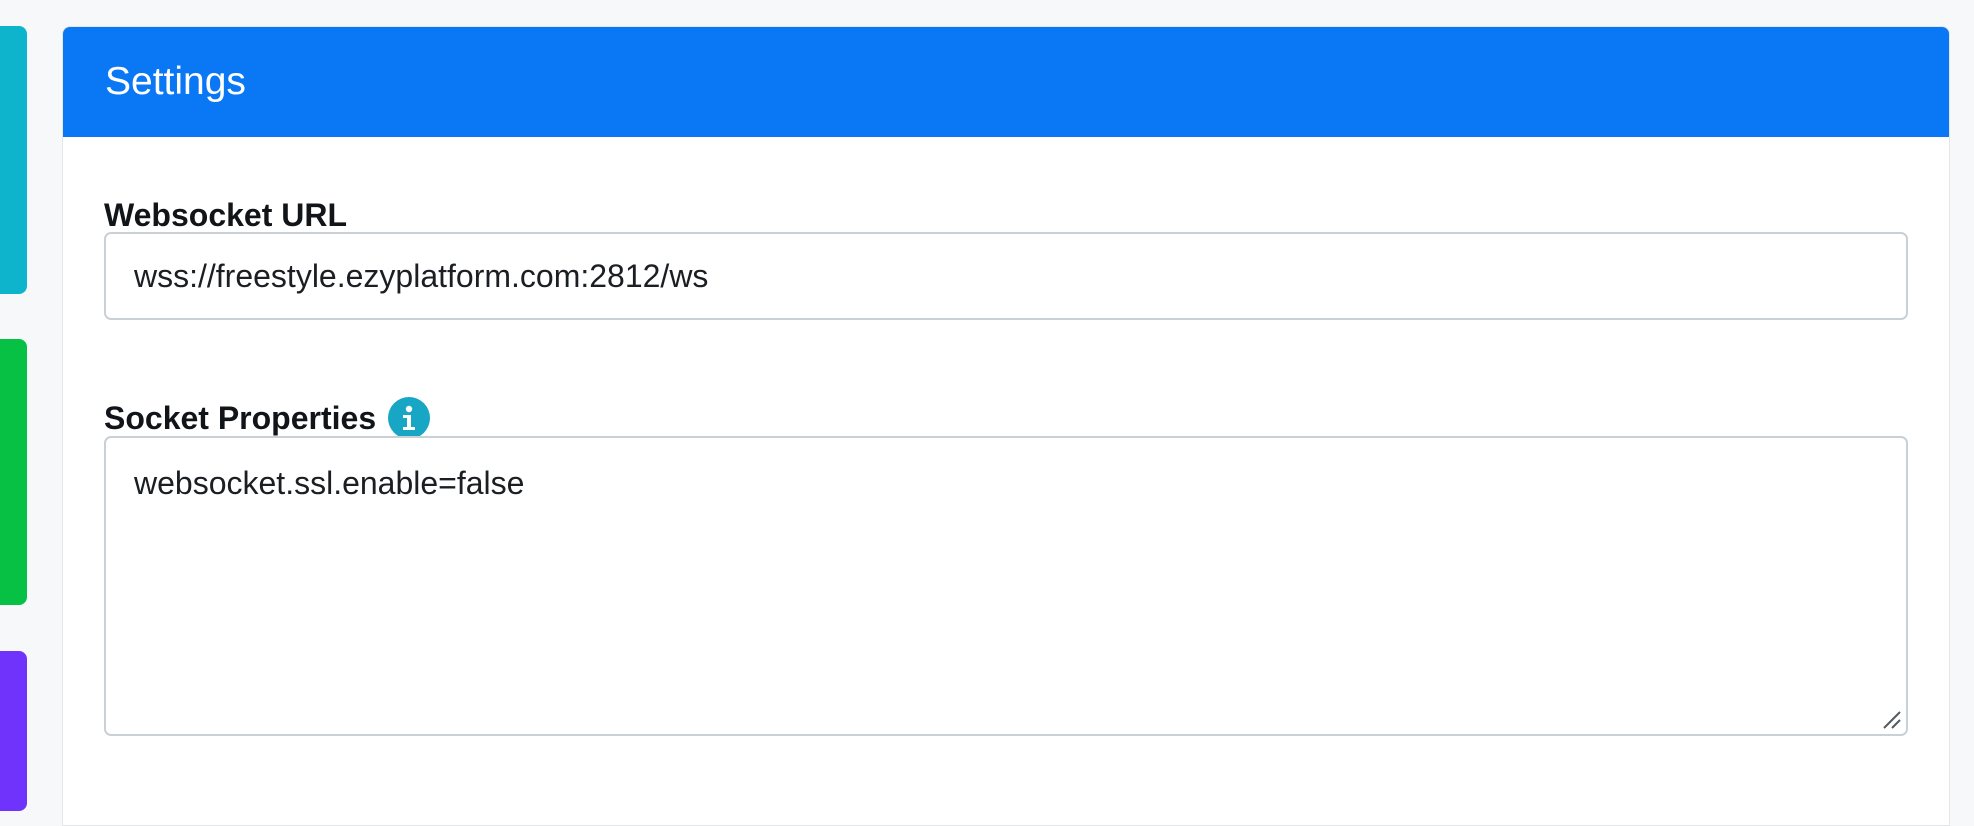 The height and width of the screenshot is (826, 1974). What do you see at coordinates (175, 81) in the screenshot?
I see `panel-title: Settings` at bounding box center [175, 81].